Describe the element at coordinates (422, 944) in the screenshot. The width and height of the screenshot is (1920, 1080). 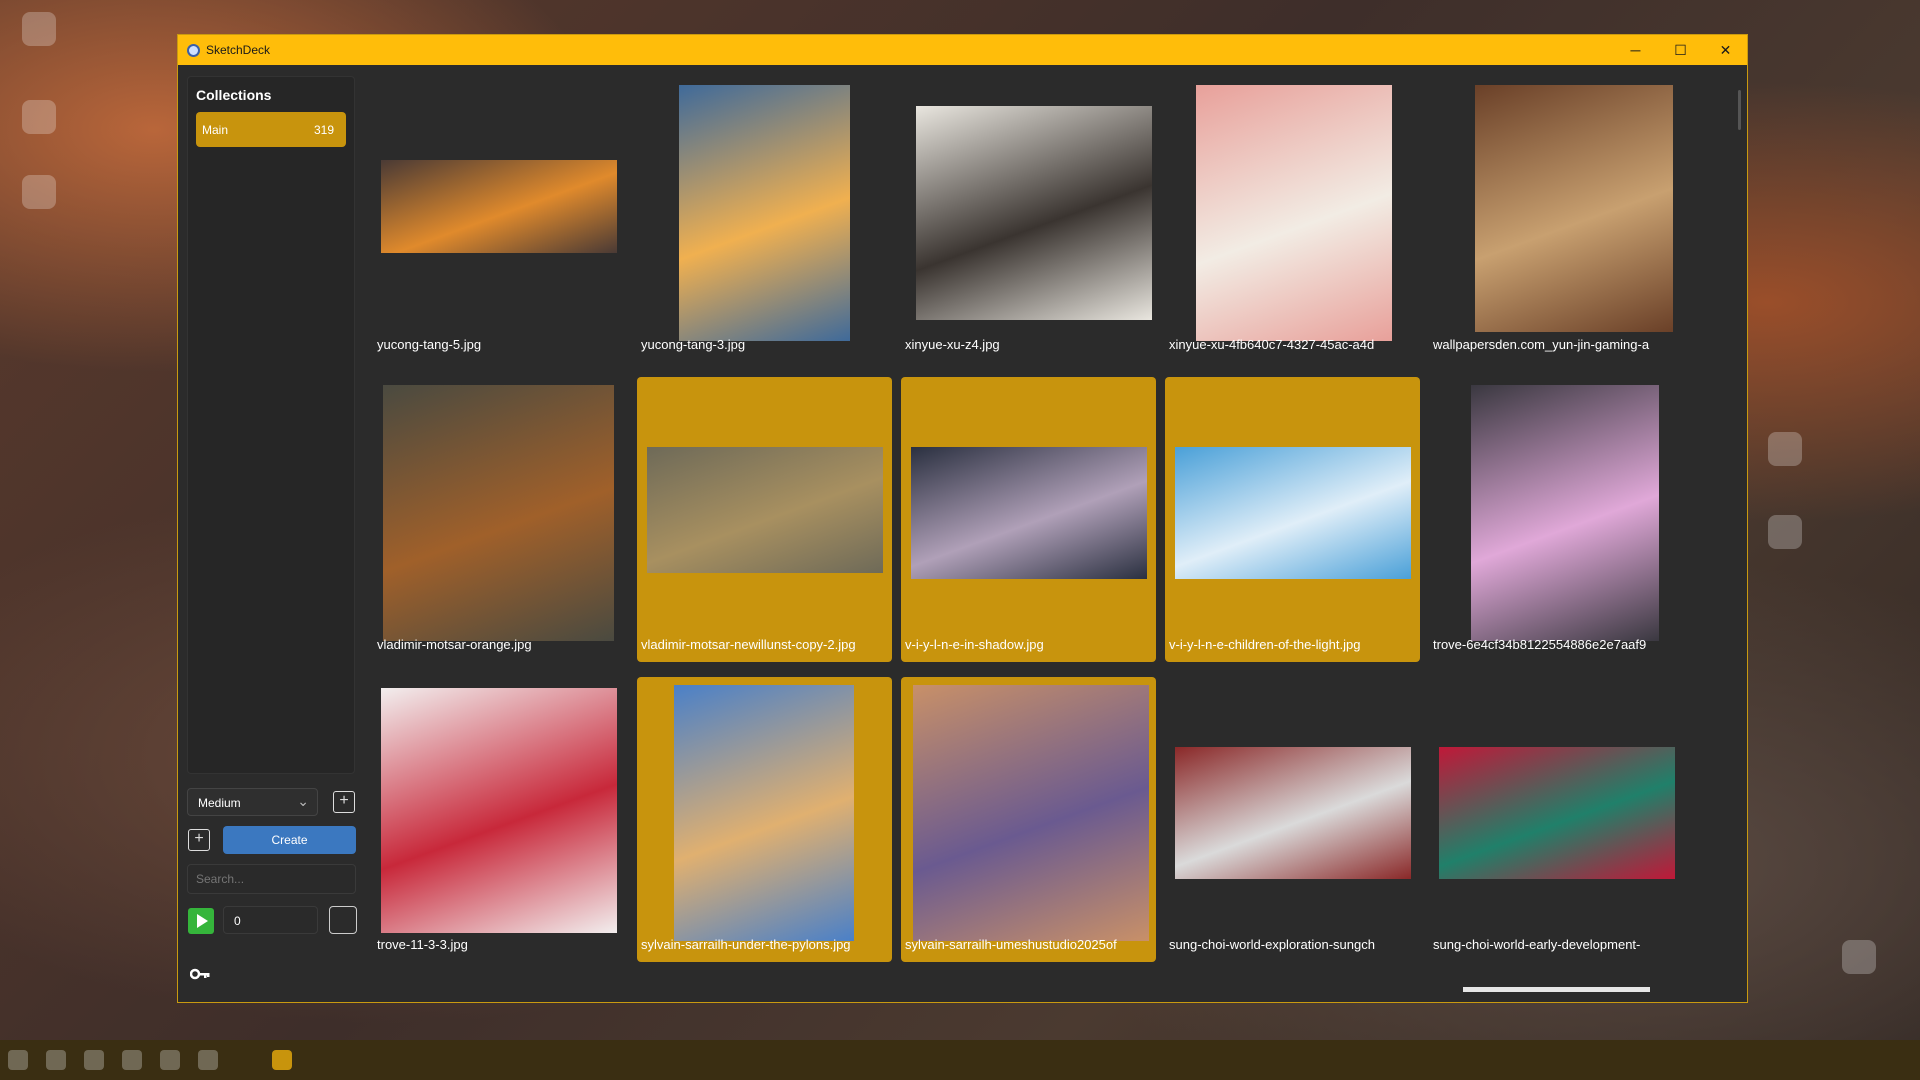
I see `image-filename: trove-11-3-3.jpg` at that location.